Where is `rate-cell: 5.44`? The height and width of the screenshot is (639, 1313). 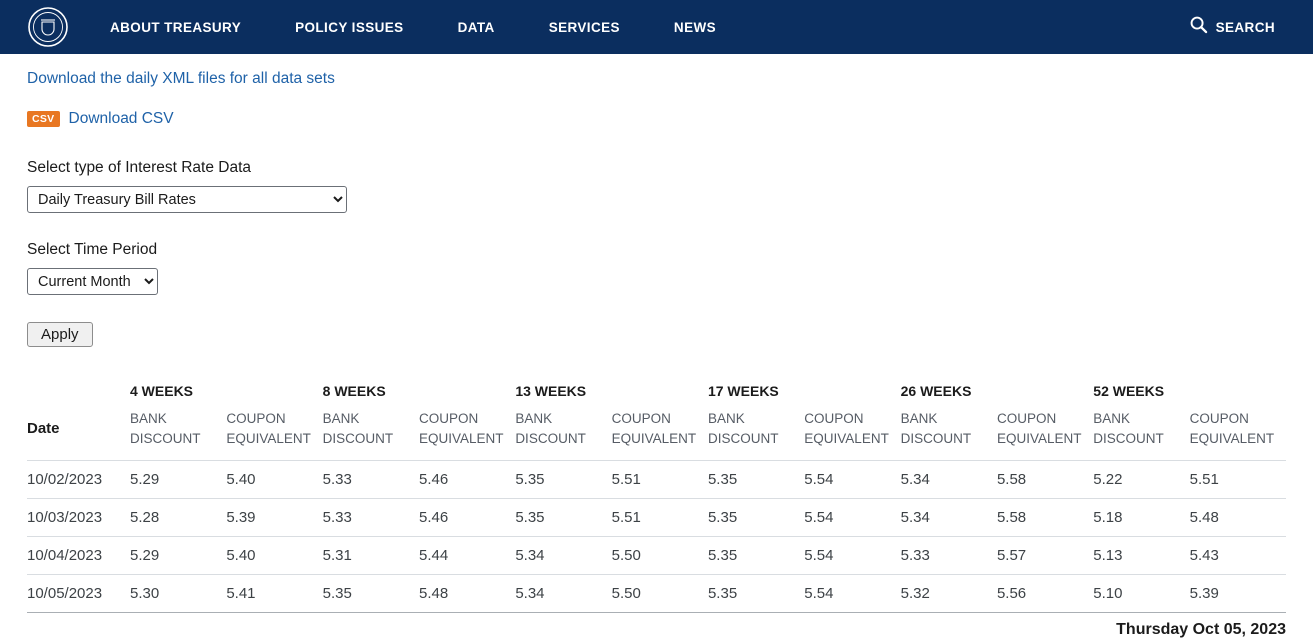
rate-cell: 5.44 is located at coordinates (467, 554).